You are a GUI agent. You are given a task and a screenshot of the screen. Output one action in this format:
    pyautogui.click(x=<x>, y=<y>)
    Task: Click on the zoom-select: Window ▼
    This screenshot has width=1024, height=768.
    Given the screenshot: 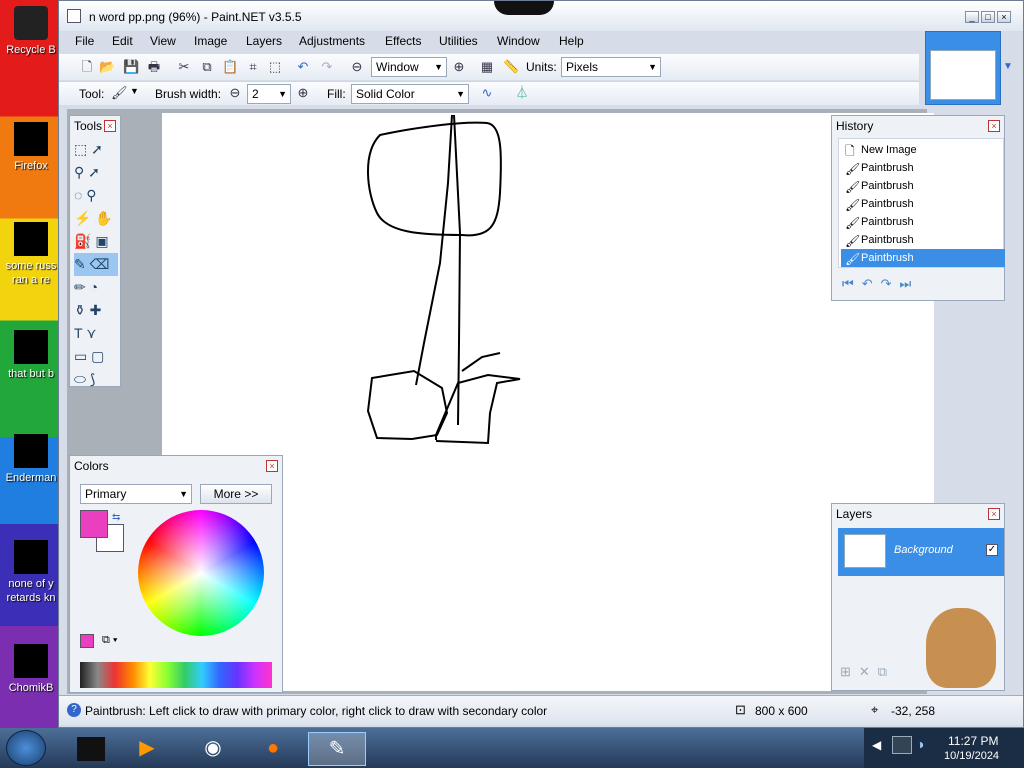 What is the action you would take?
    pyautogui.click(x=409, y=67)
    